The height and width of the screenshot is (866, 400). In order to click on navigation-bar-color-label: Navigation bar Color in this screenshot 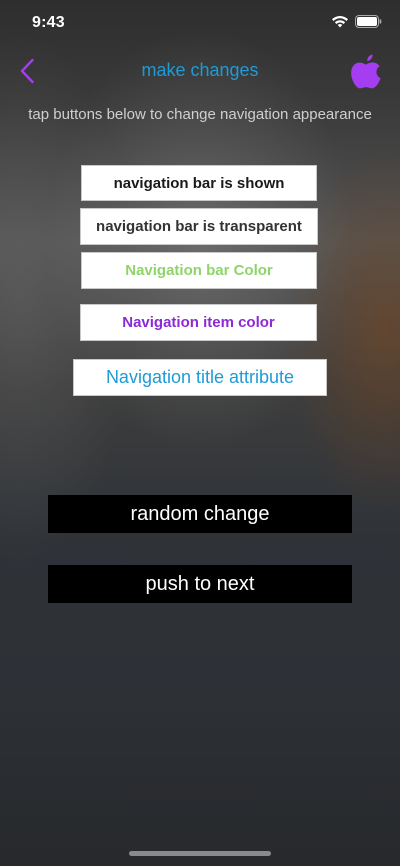, I will do `click(199, 270)`.